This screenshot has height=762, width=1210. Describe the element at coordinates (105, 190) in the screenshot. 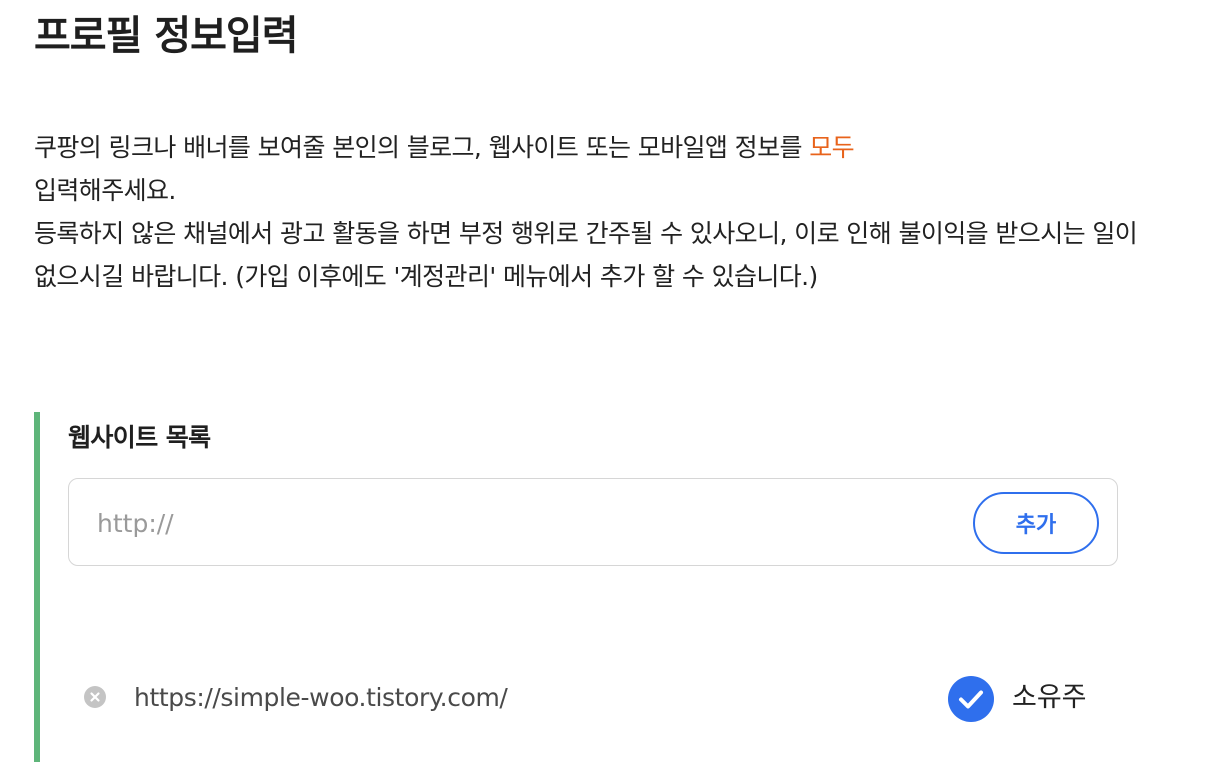

I see `description-line2: 입력해주세요.` at that location.